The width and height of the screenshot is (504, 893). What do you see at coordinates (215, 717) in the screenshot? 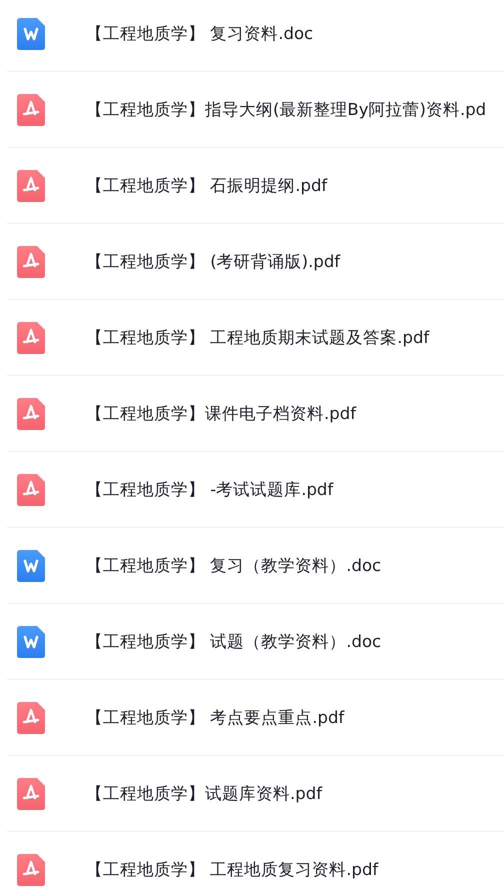
I see `file-name: 【工程地质学】 考点要点重点.pdf` at bounding box center [215, 717].